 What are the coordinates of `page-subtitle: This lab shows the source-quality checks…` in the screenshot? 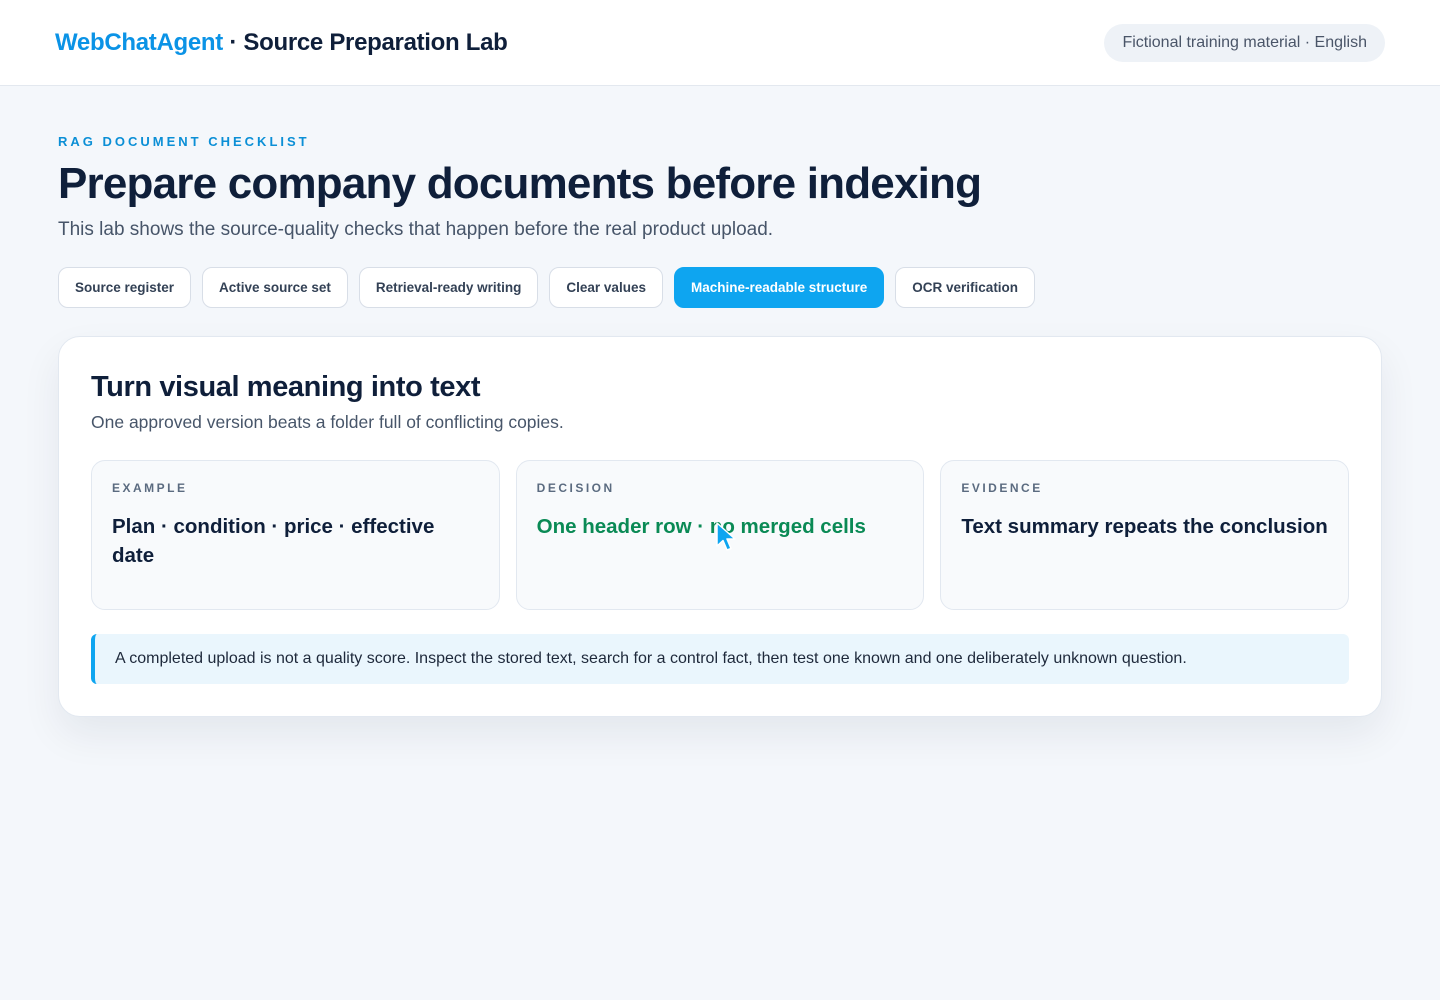 It's located at (416, 229).